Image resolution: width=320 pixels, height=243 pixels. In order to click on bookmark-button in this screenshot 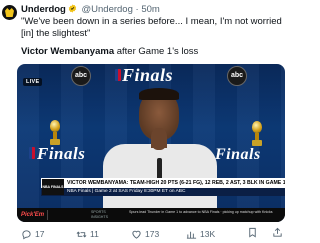, I will do `click(252, 232)`.